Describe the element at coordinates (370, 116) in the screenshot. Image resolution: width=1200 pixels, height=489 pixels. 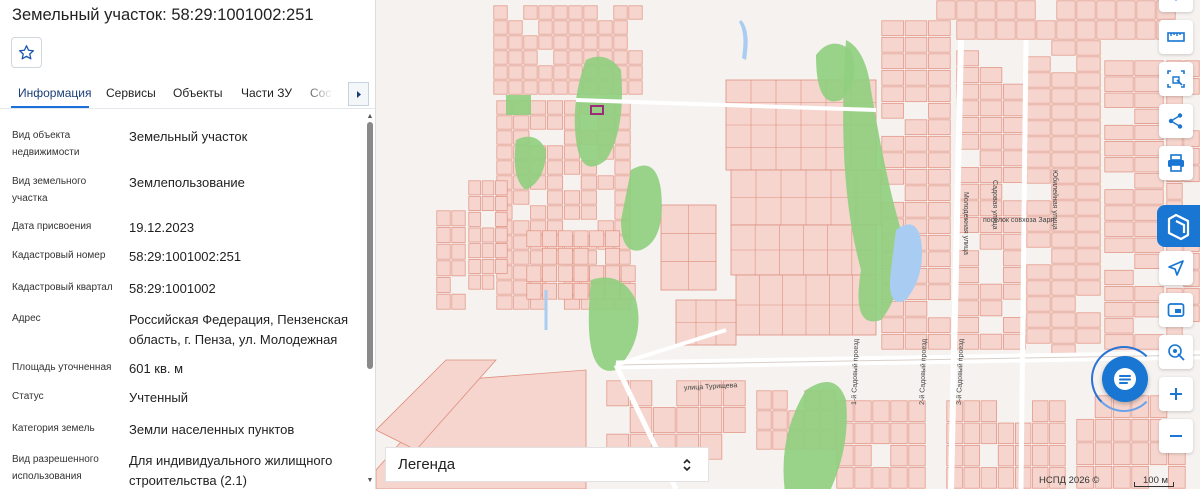
I see `scroll-up-arrow: ▲` at that location.